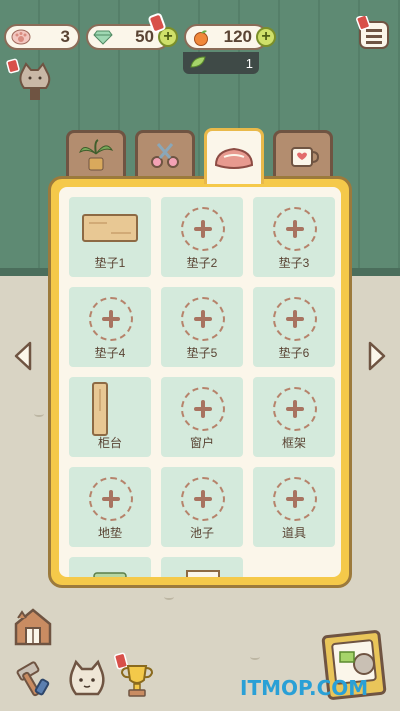  What do you see at coordinates (110, 263) in the screenshot?
I see `slot-label: 垫子1` at bounding box center [110, 263].